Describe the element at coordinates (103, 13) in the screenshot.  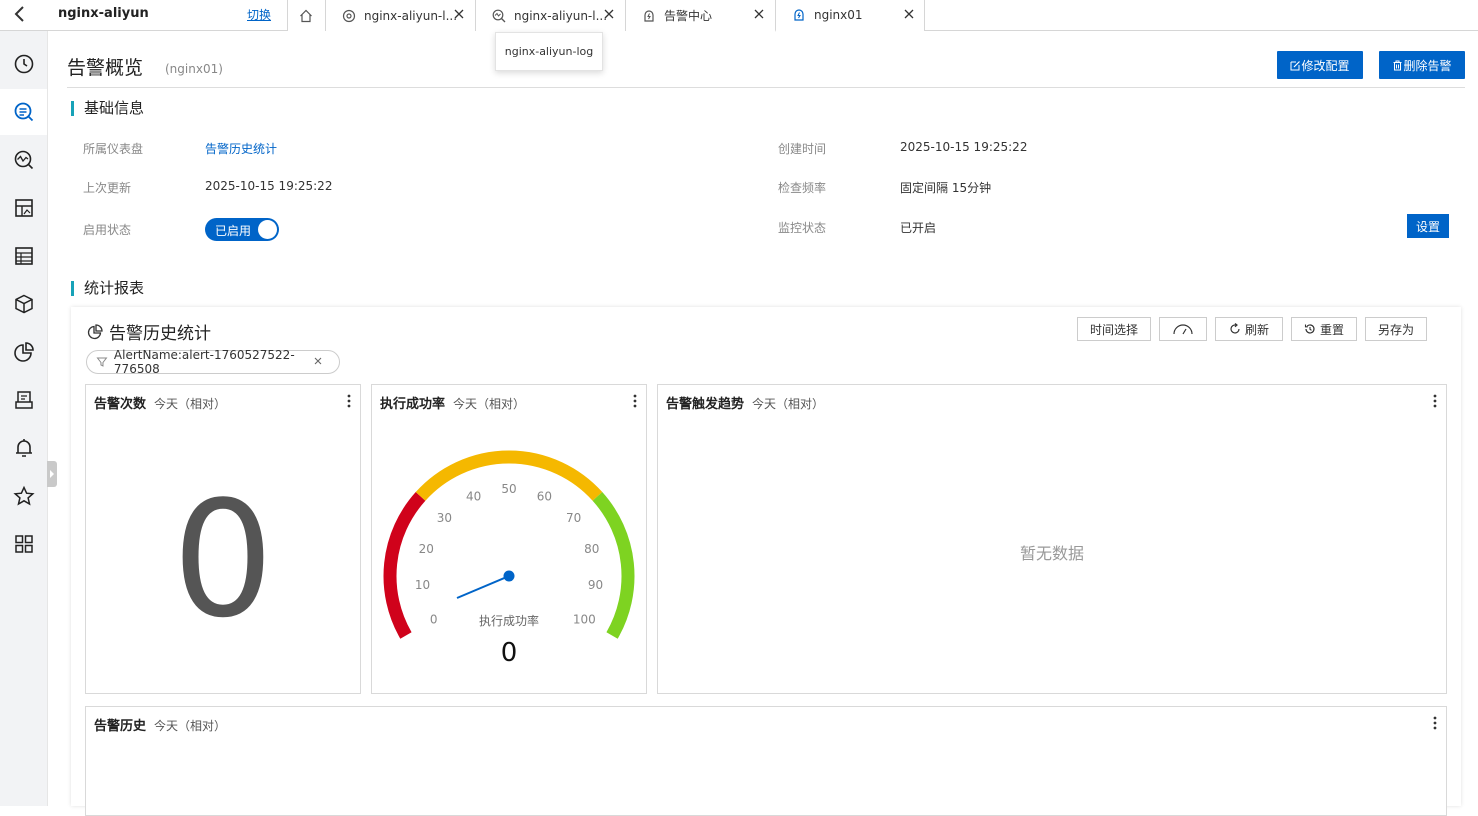
I see `project-name: nginx-aliyun` at that location.